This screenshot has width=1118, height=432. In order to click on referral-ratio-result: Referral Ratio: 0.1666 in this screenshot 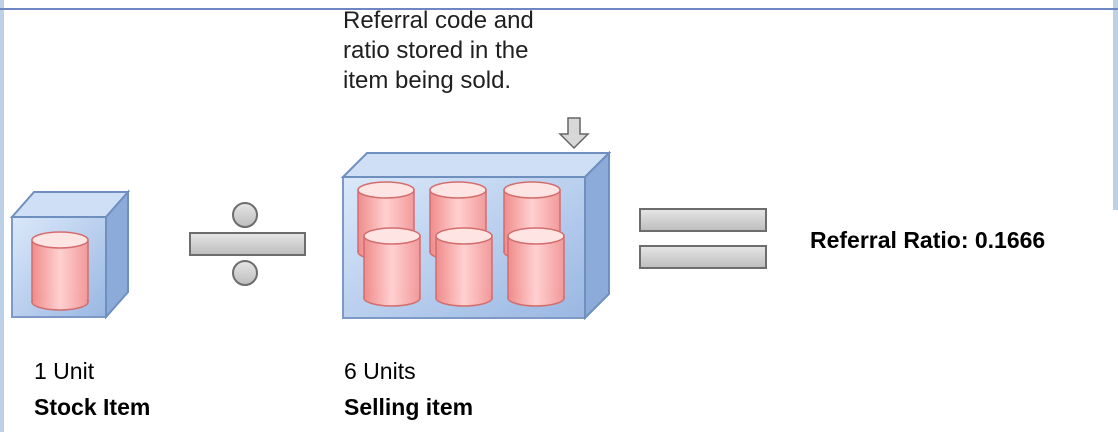, I will do `click(928, 240)`.